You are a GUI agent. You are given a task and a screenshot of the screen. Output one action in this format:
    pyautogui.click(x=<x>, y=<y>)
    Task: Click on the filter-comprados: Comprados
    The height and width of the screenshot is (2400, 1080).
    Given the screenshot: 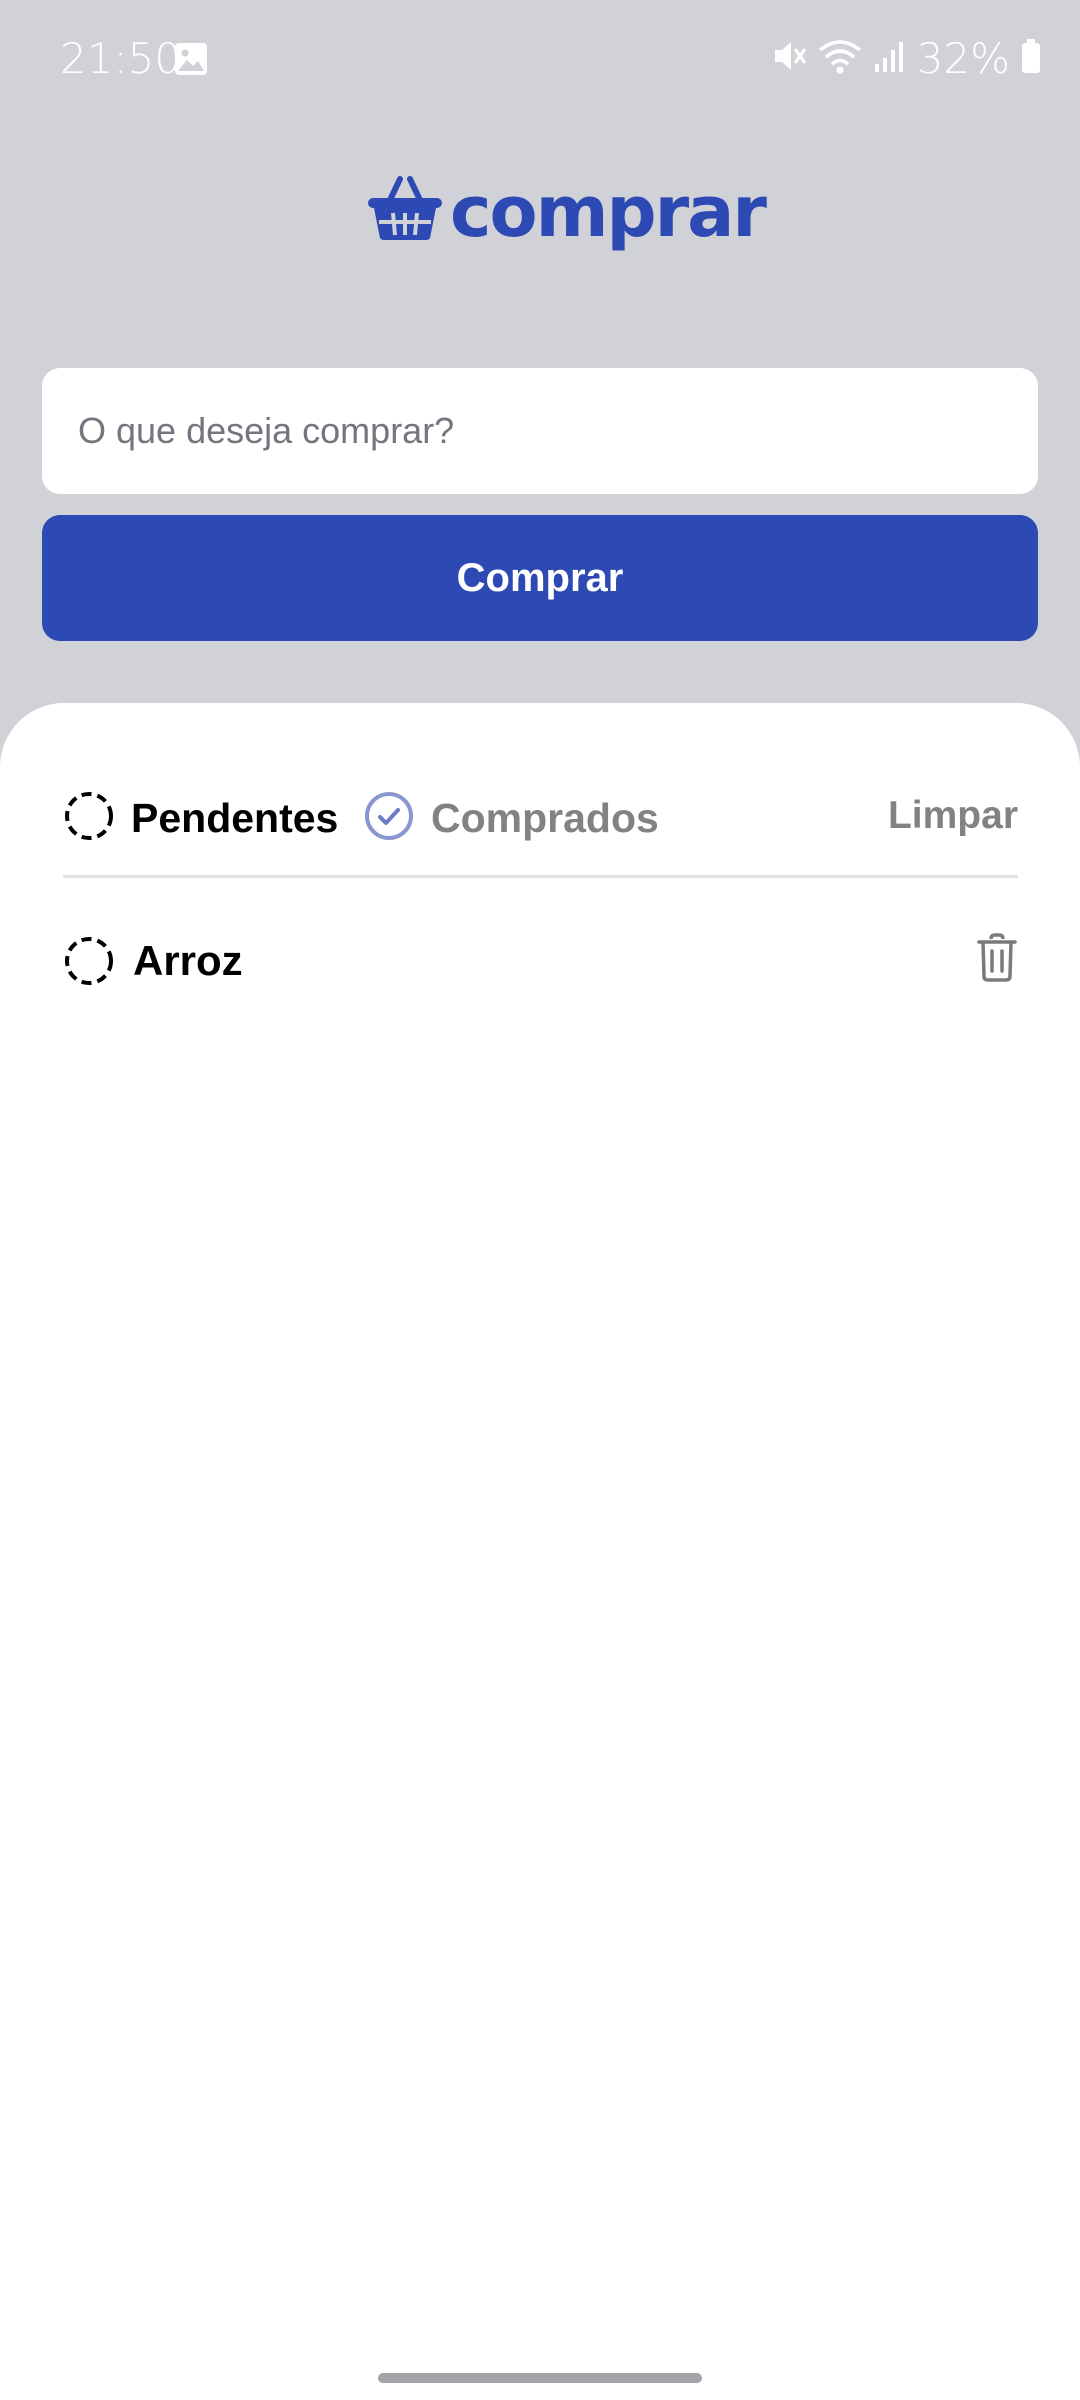 What is the action you would take?
    pyautogui.click(x=511, y=818)
    